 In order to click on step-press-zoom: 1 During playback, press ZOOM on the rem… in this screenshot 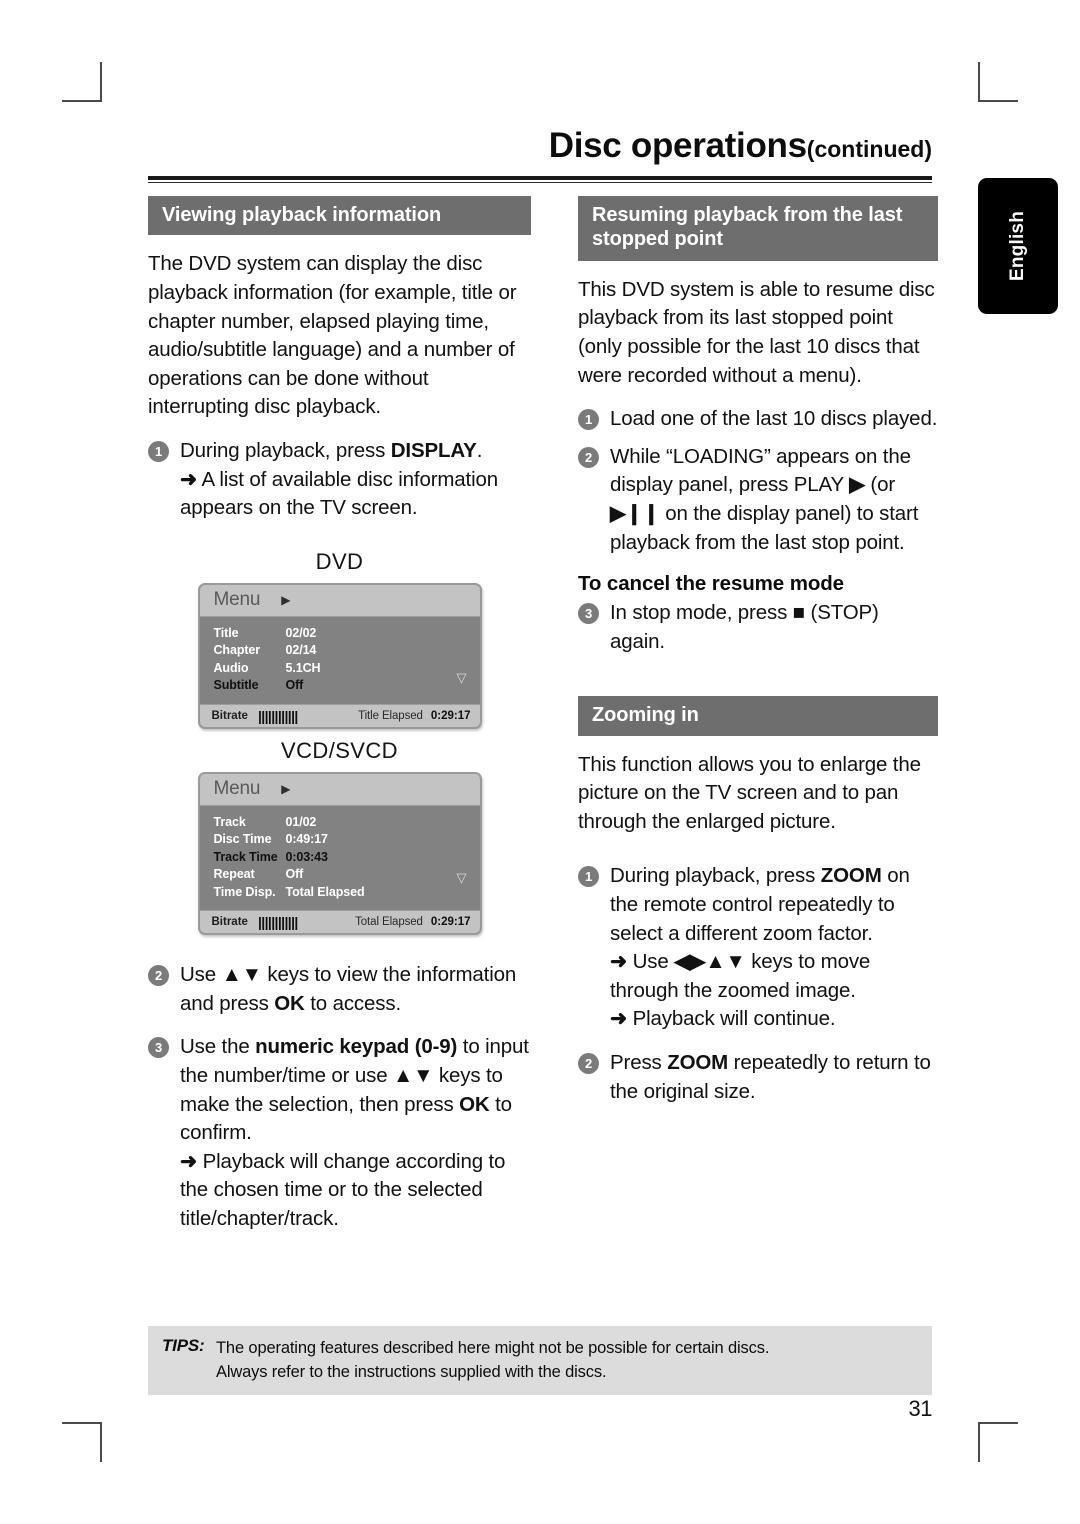, I will do `click(758, 948)`.